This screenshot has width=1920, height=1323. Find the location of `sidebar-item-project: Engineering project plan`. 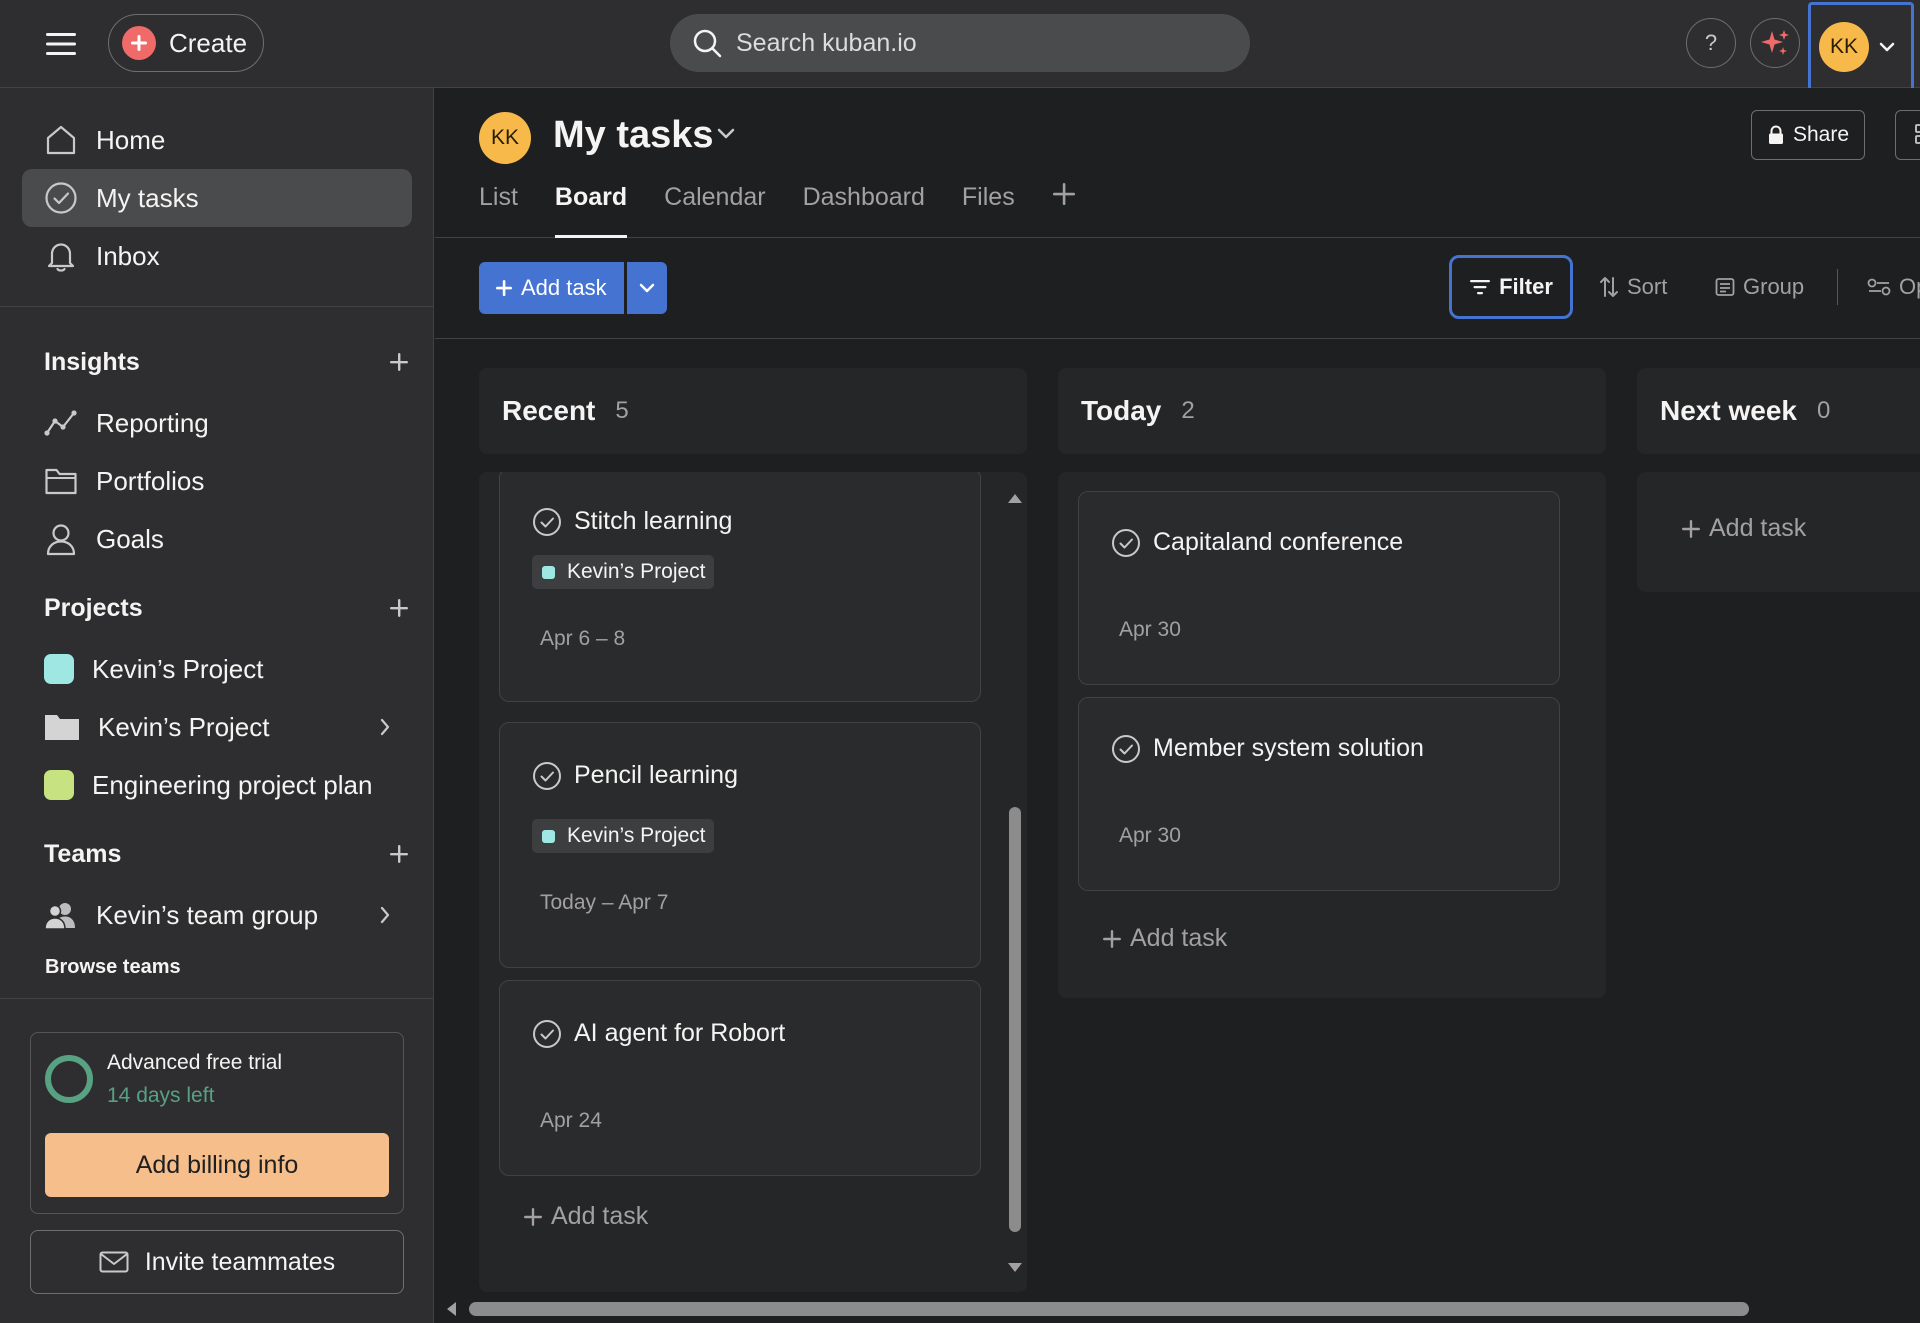

sidebar-item-project: Engineering project plan is located at coordinates (217, 785).